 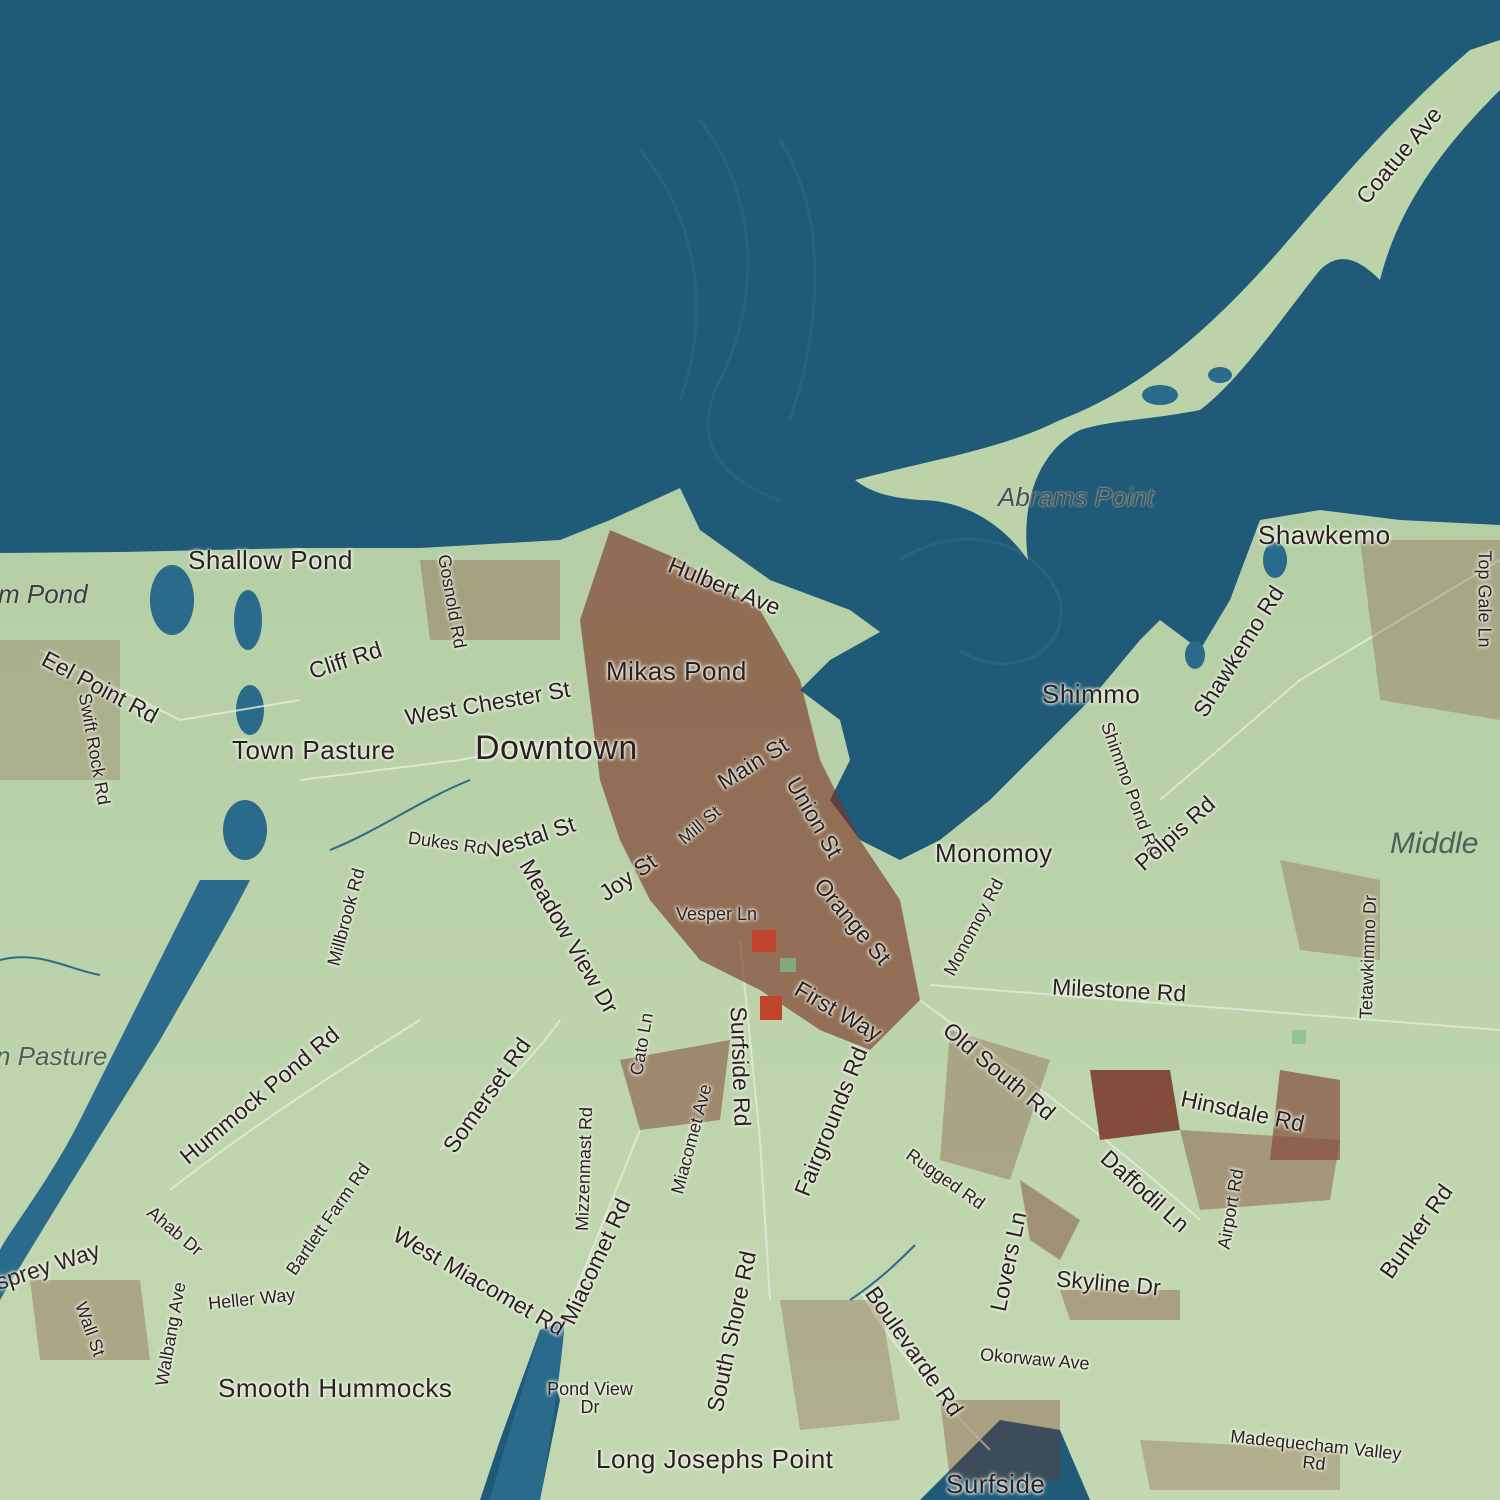 I want to click on street-top-gale-ln: Top Gale Ln, so click(x=1484, y=599).